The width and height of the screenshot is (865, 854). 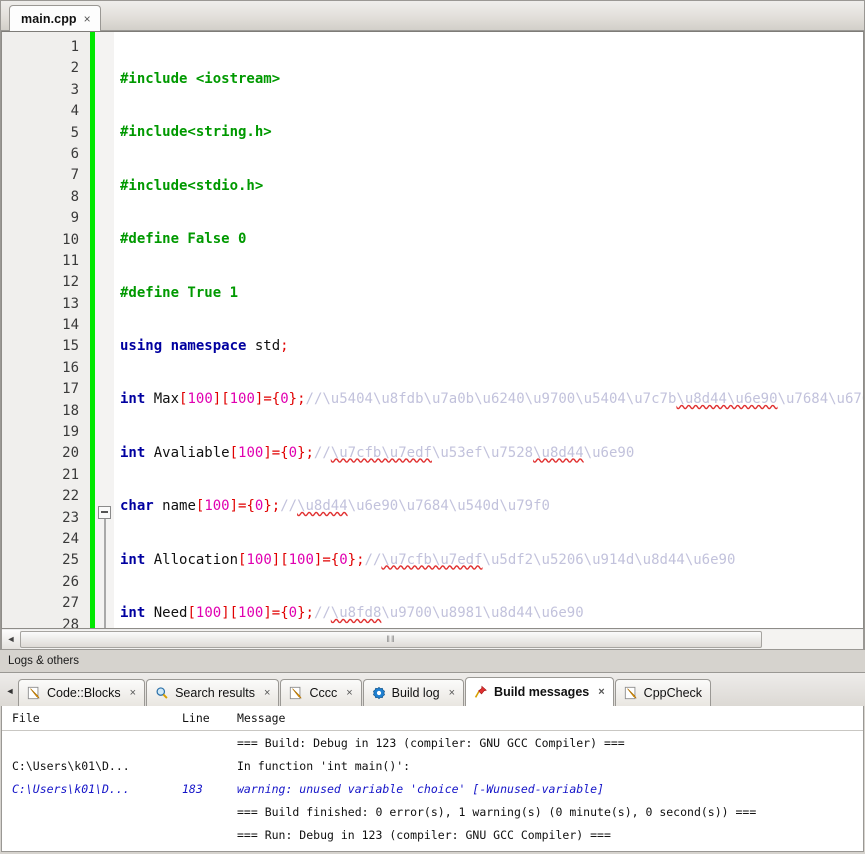 I want to click on line-number: 27, so click(x=70, y=603).